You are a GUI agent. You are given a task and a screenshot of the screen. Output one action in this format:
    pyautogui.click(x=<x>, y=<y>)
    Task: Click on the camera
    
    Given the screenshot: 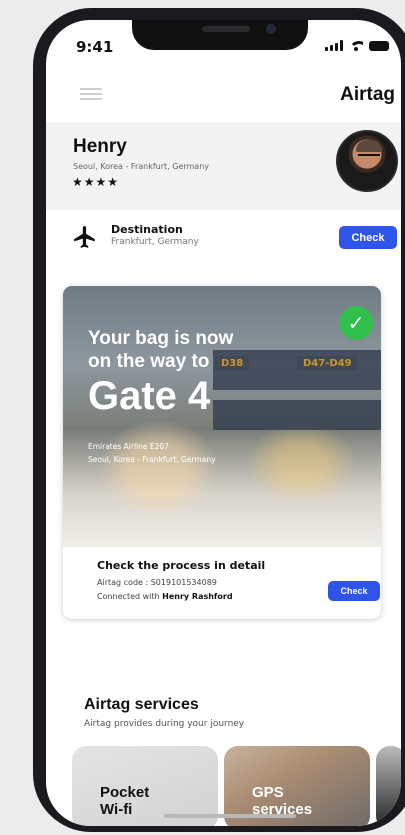 What is the action you would take?
    pyautogui.click(x=271, y=29)
    